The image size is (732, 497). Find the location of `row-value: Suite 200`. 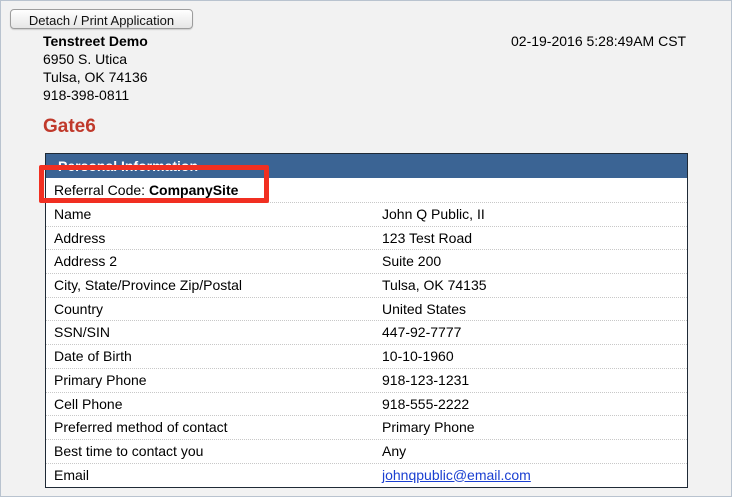

row-value: Suite 200 is located at coordinates (412, 261).